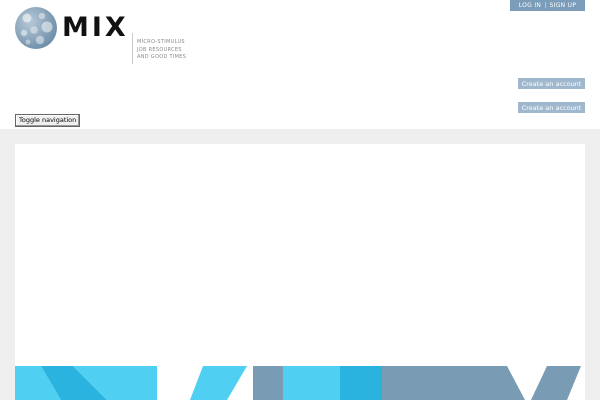 Image resolution: width=600 pixels, height=400 pixels. Describe the element at coordinates (218, 383) in the screenshot. I see `hero-shape-m-peak` at that location.